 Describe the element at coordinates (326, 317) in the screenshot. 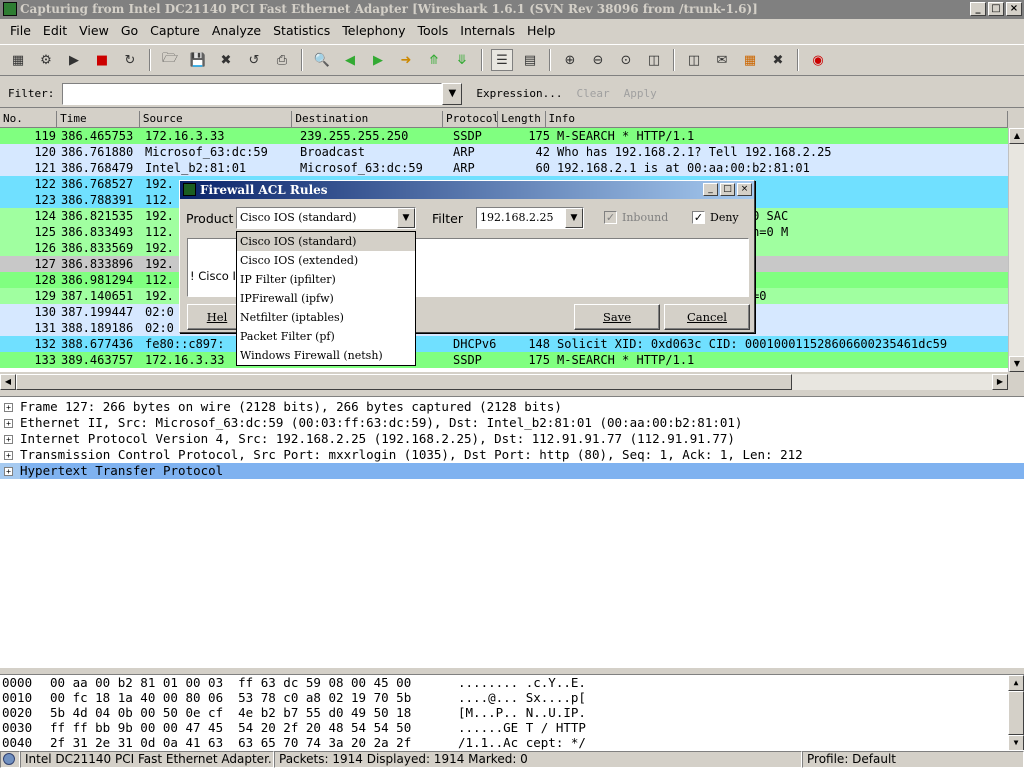

I see `product-option: Netfilter (iptables)` at that location.